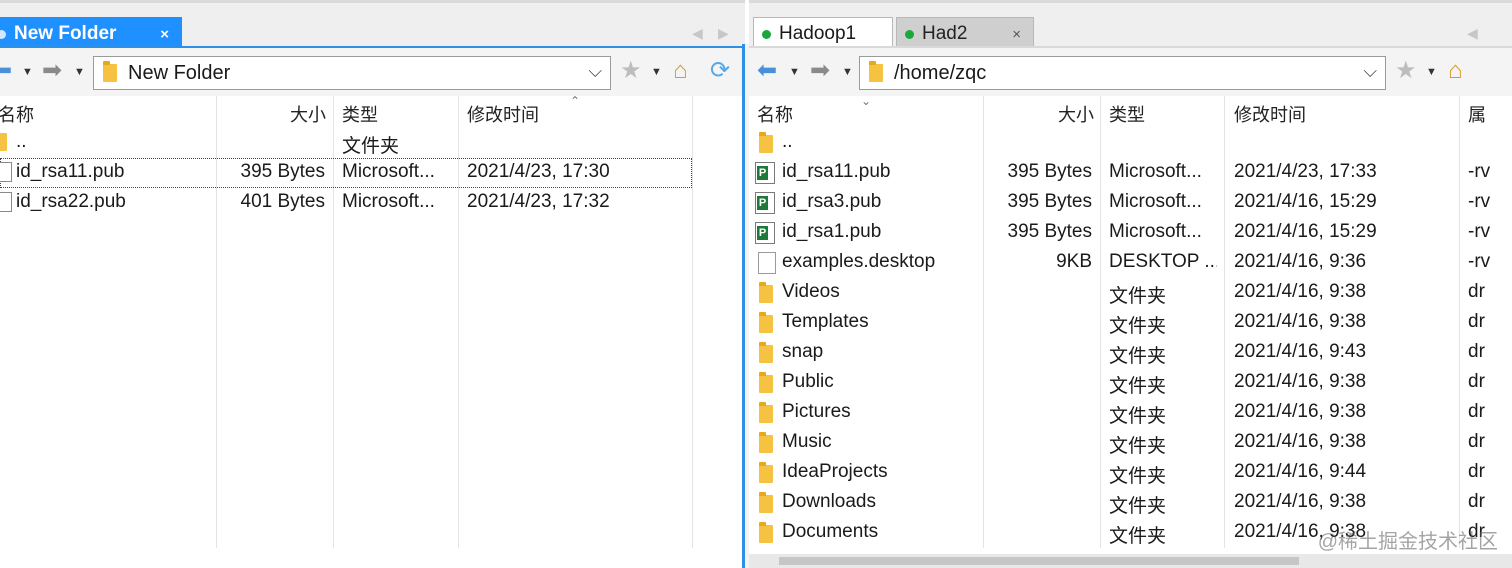 This screenshot has width=1512, height=568. I want to click on local-toolbar: ⬅ ▼ ➡ ▼ New Folder ⌵ ★ ▼ ⌂ ⟳, so click(372, 71).